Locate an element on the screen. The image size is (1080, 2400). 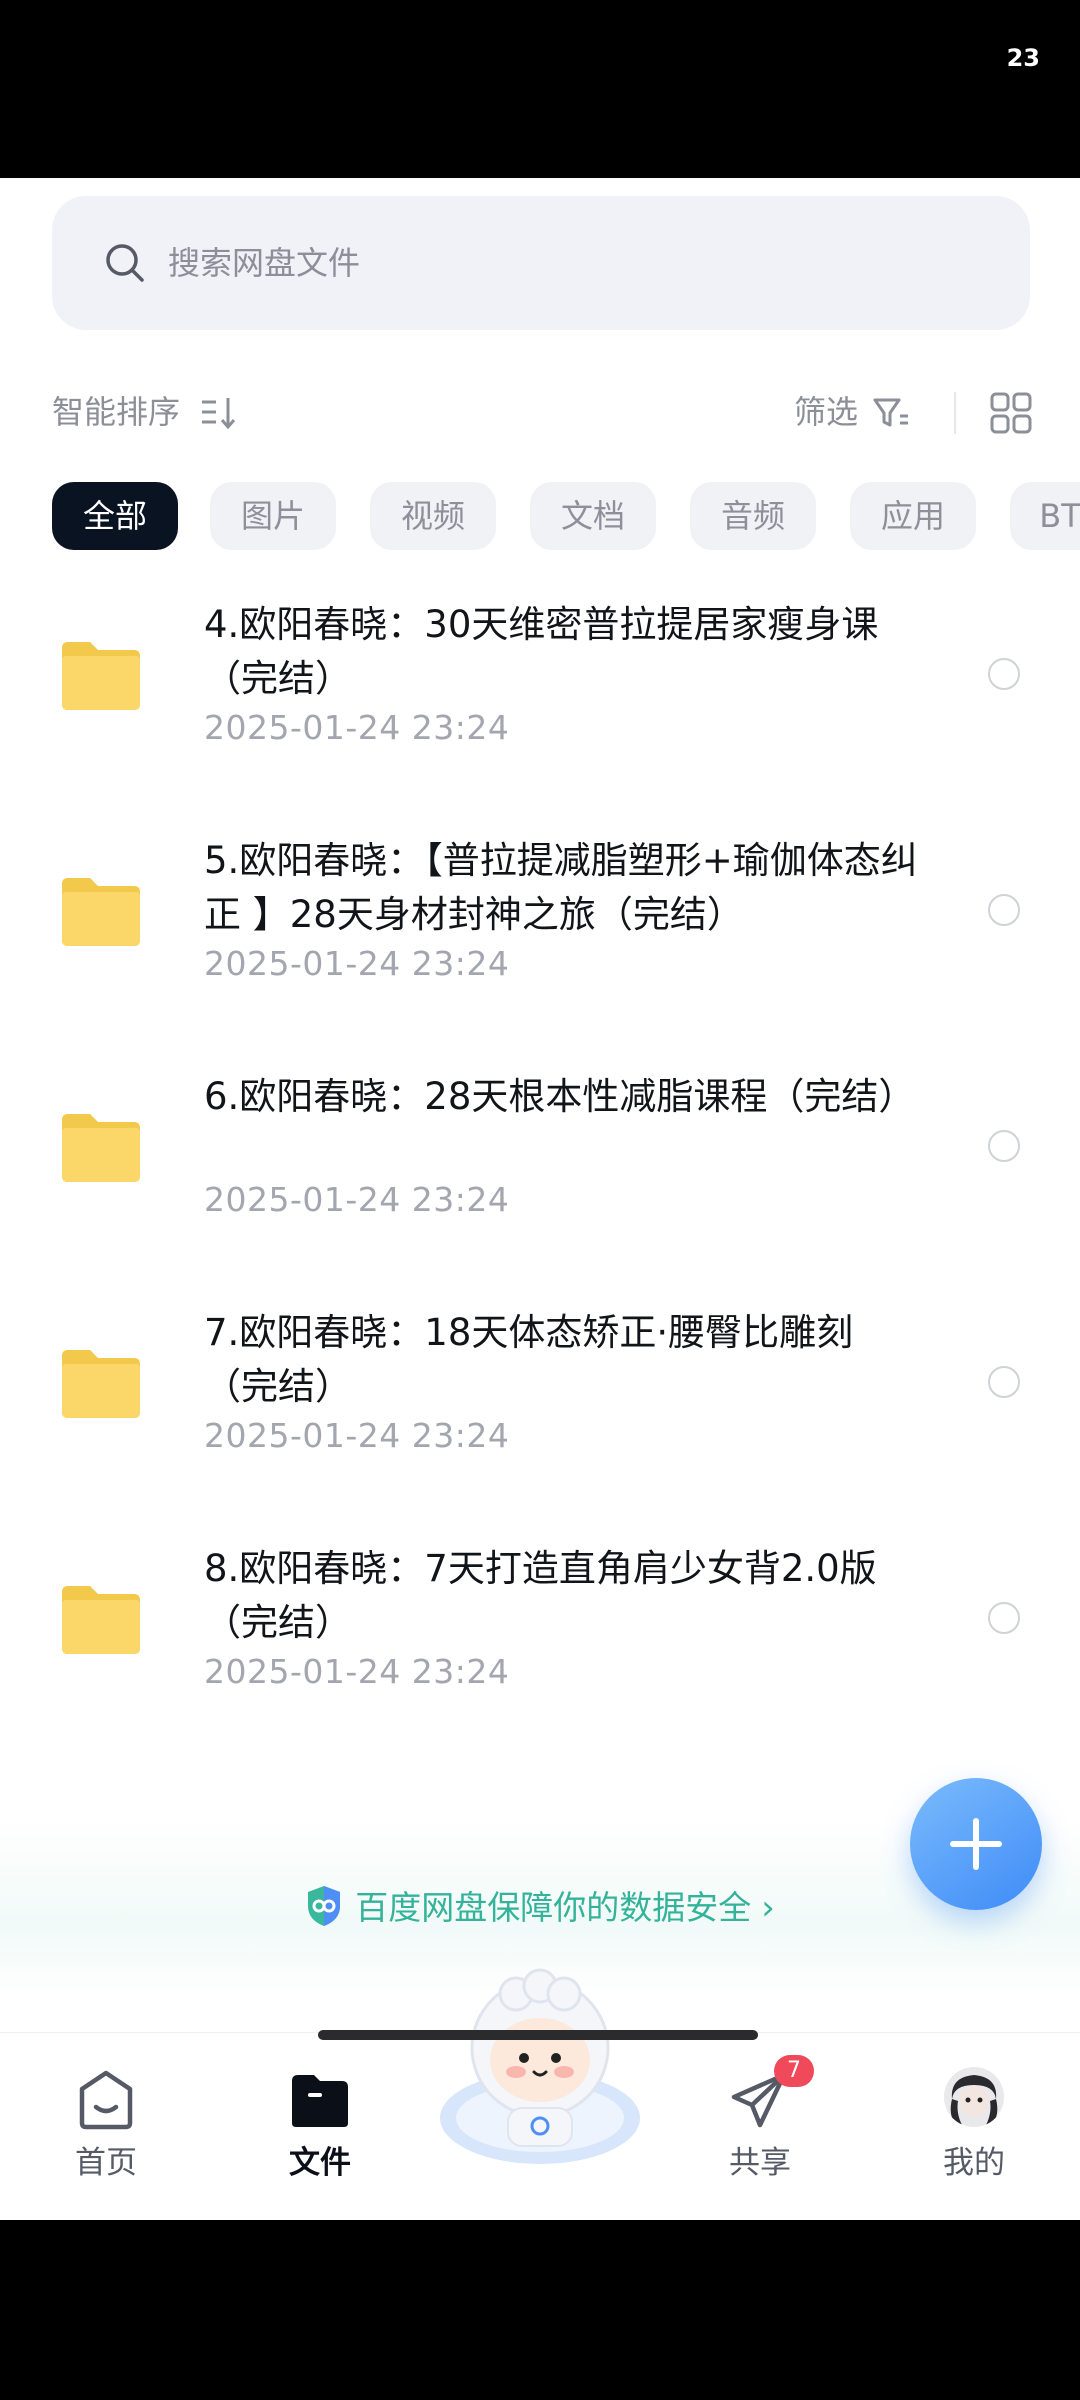
status-bar: 23 is located at coordinates (540, 89).